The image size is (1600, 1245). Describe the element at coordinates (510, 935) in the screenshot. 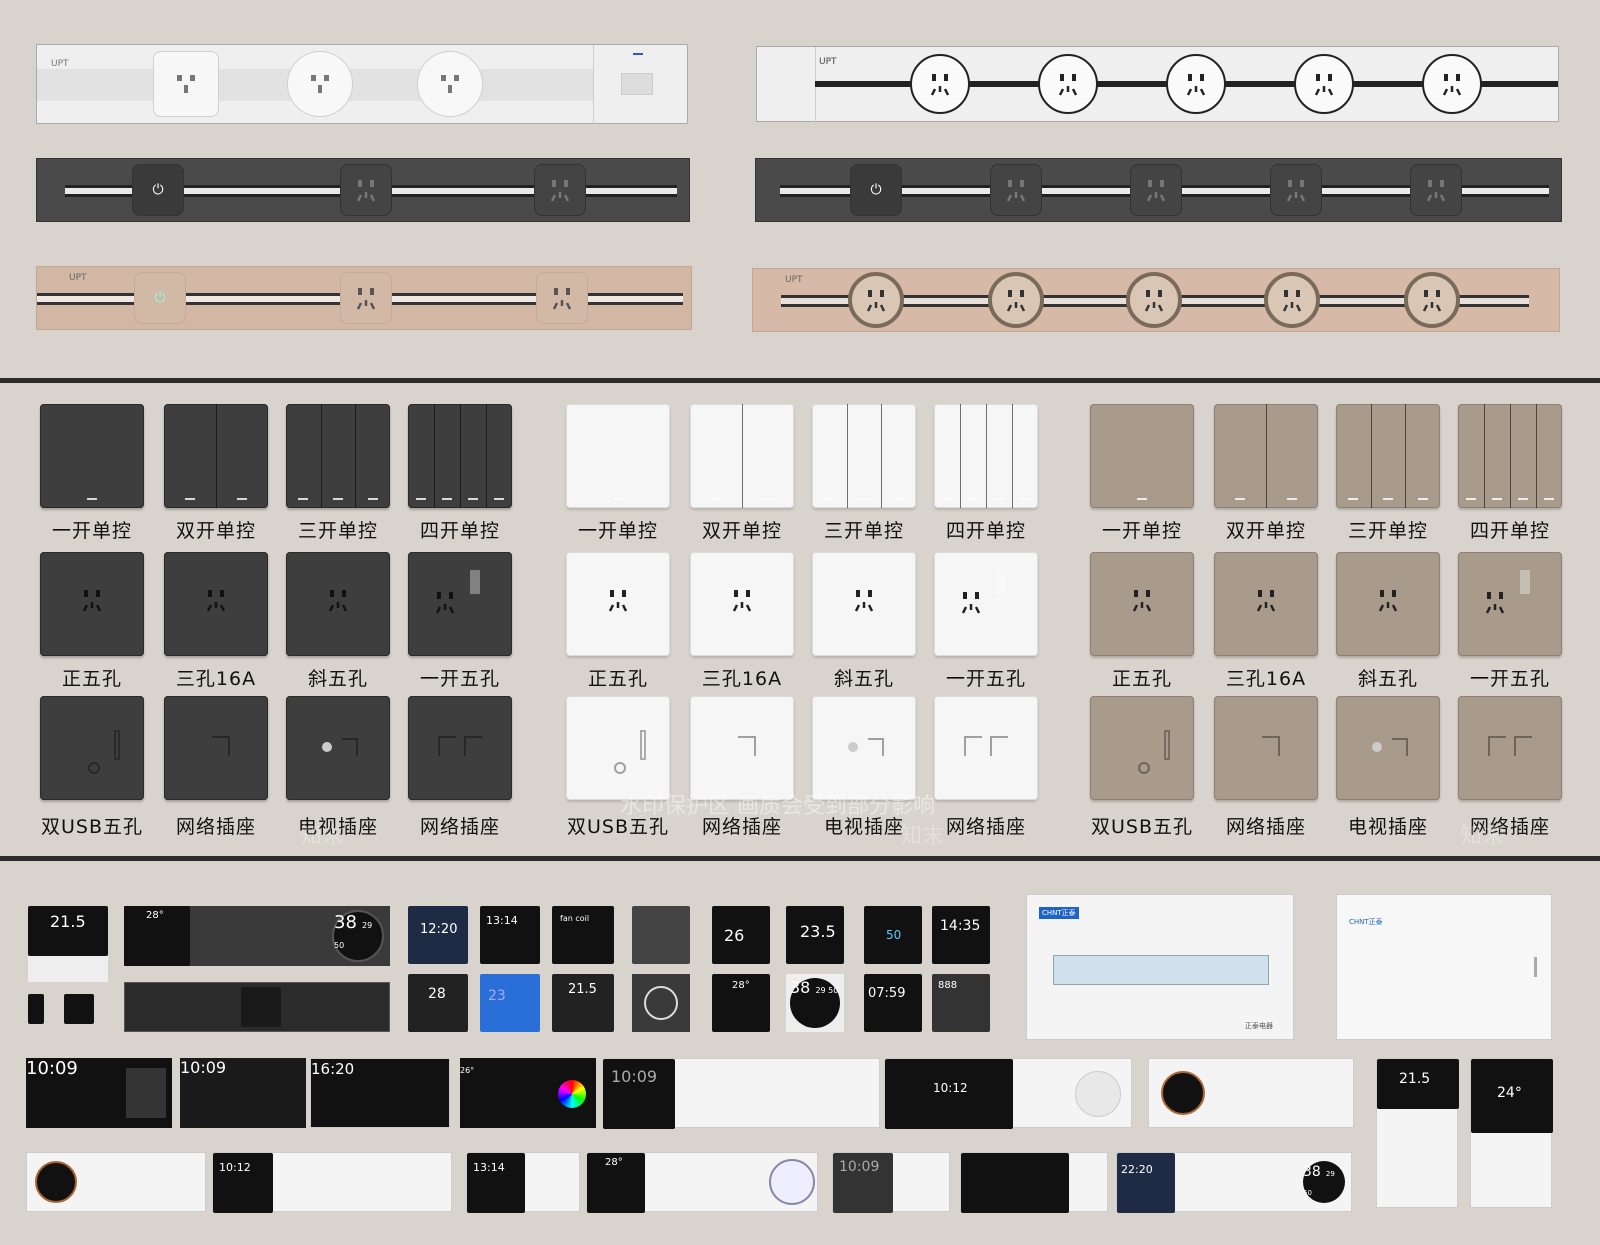

I see `clock-screen: 13:14` at that location.